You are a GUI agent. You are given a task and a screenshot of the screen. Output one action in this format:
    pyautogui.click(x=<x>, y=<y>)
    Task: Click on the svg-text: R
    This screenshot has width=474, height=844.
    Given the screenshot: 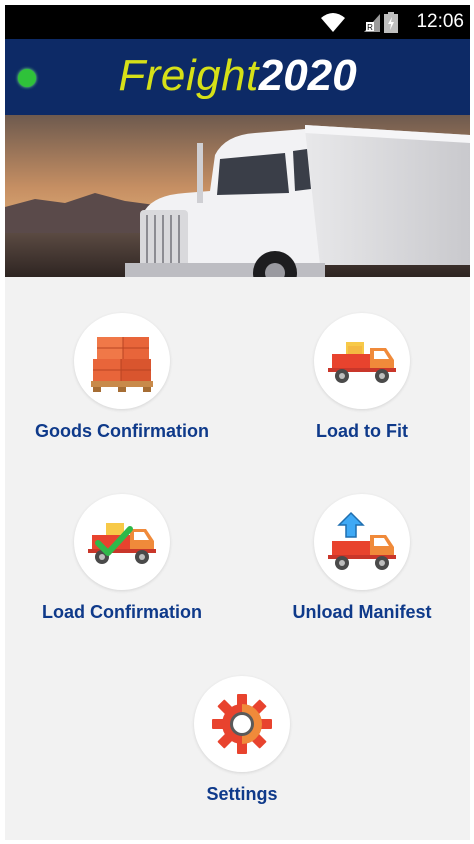 What is the action you would take?
    pyautogui.click(x=370, y=27)
    